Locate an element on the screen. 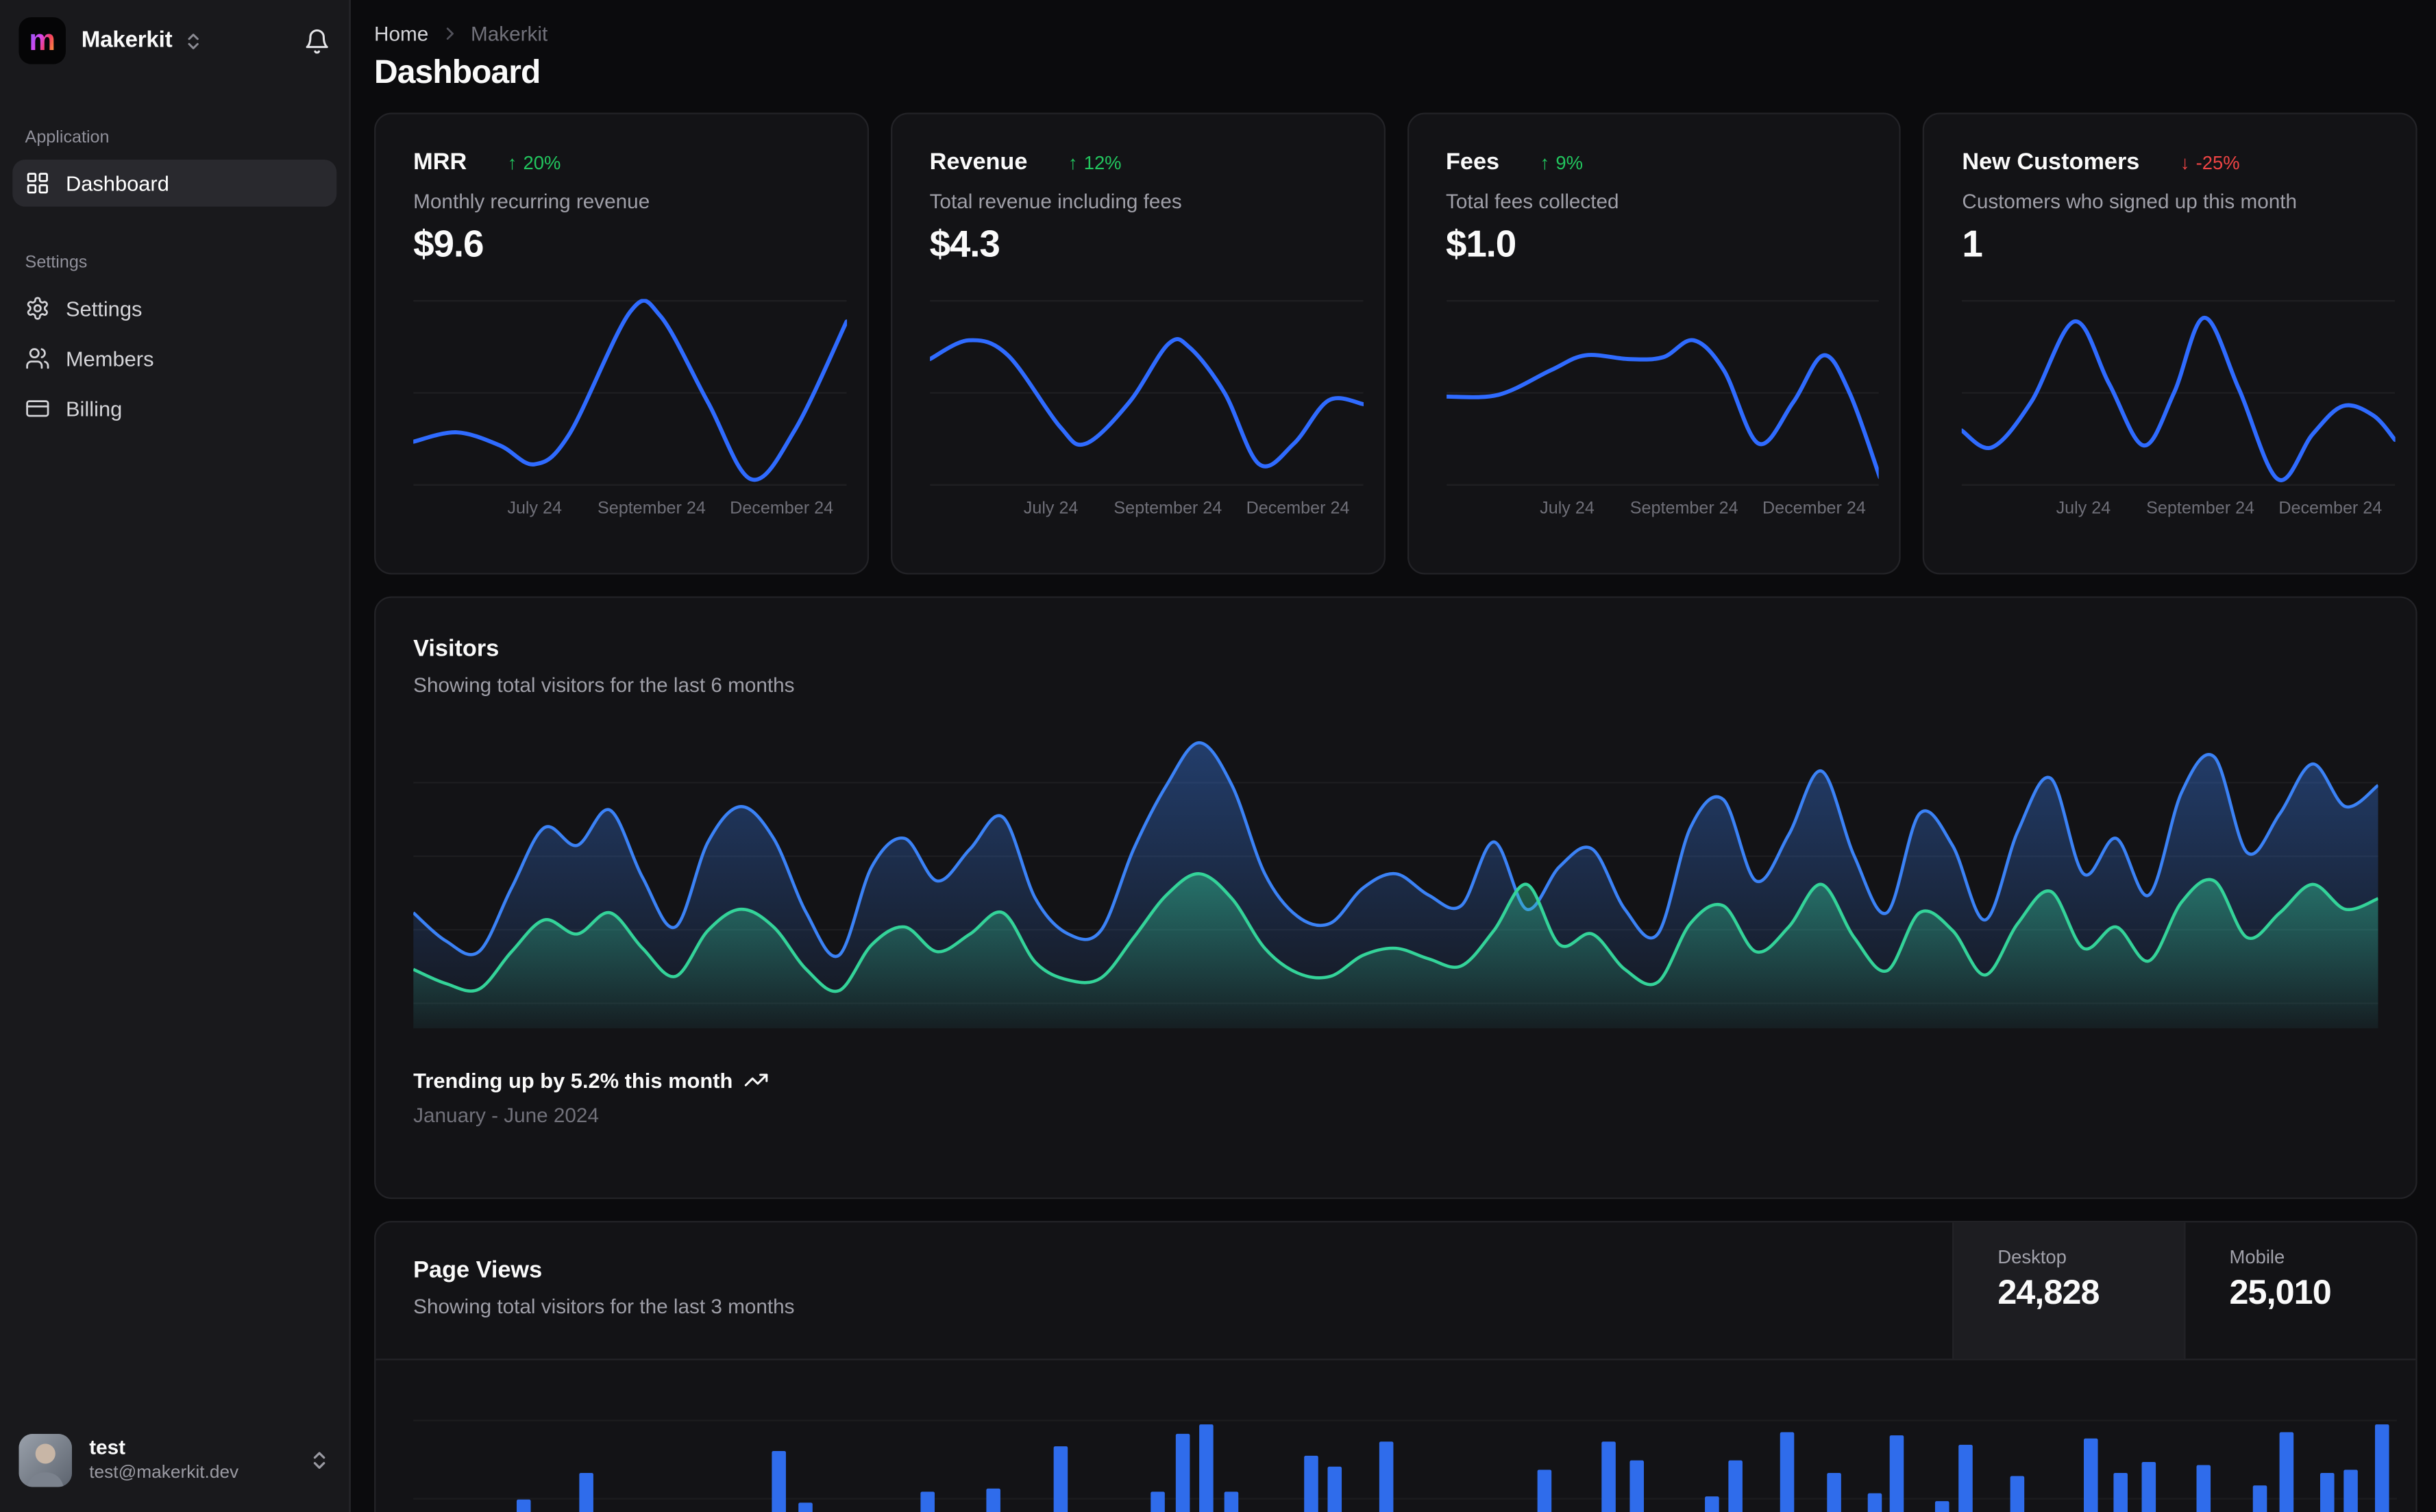 The width and height of the screenshot is (2436, 1512). toggle-desktop: Desktop 24,828 is located at coordinates (2068, 1291).